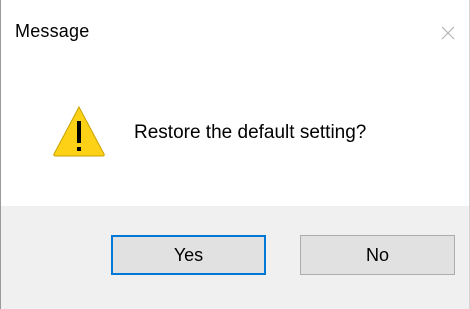 The width and height of the screenshot is (470, 309). Describe the element at coordinates (79, 131) in the screenshot. I see `warning-icon` at that location.